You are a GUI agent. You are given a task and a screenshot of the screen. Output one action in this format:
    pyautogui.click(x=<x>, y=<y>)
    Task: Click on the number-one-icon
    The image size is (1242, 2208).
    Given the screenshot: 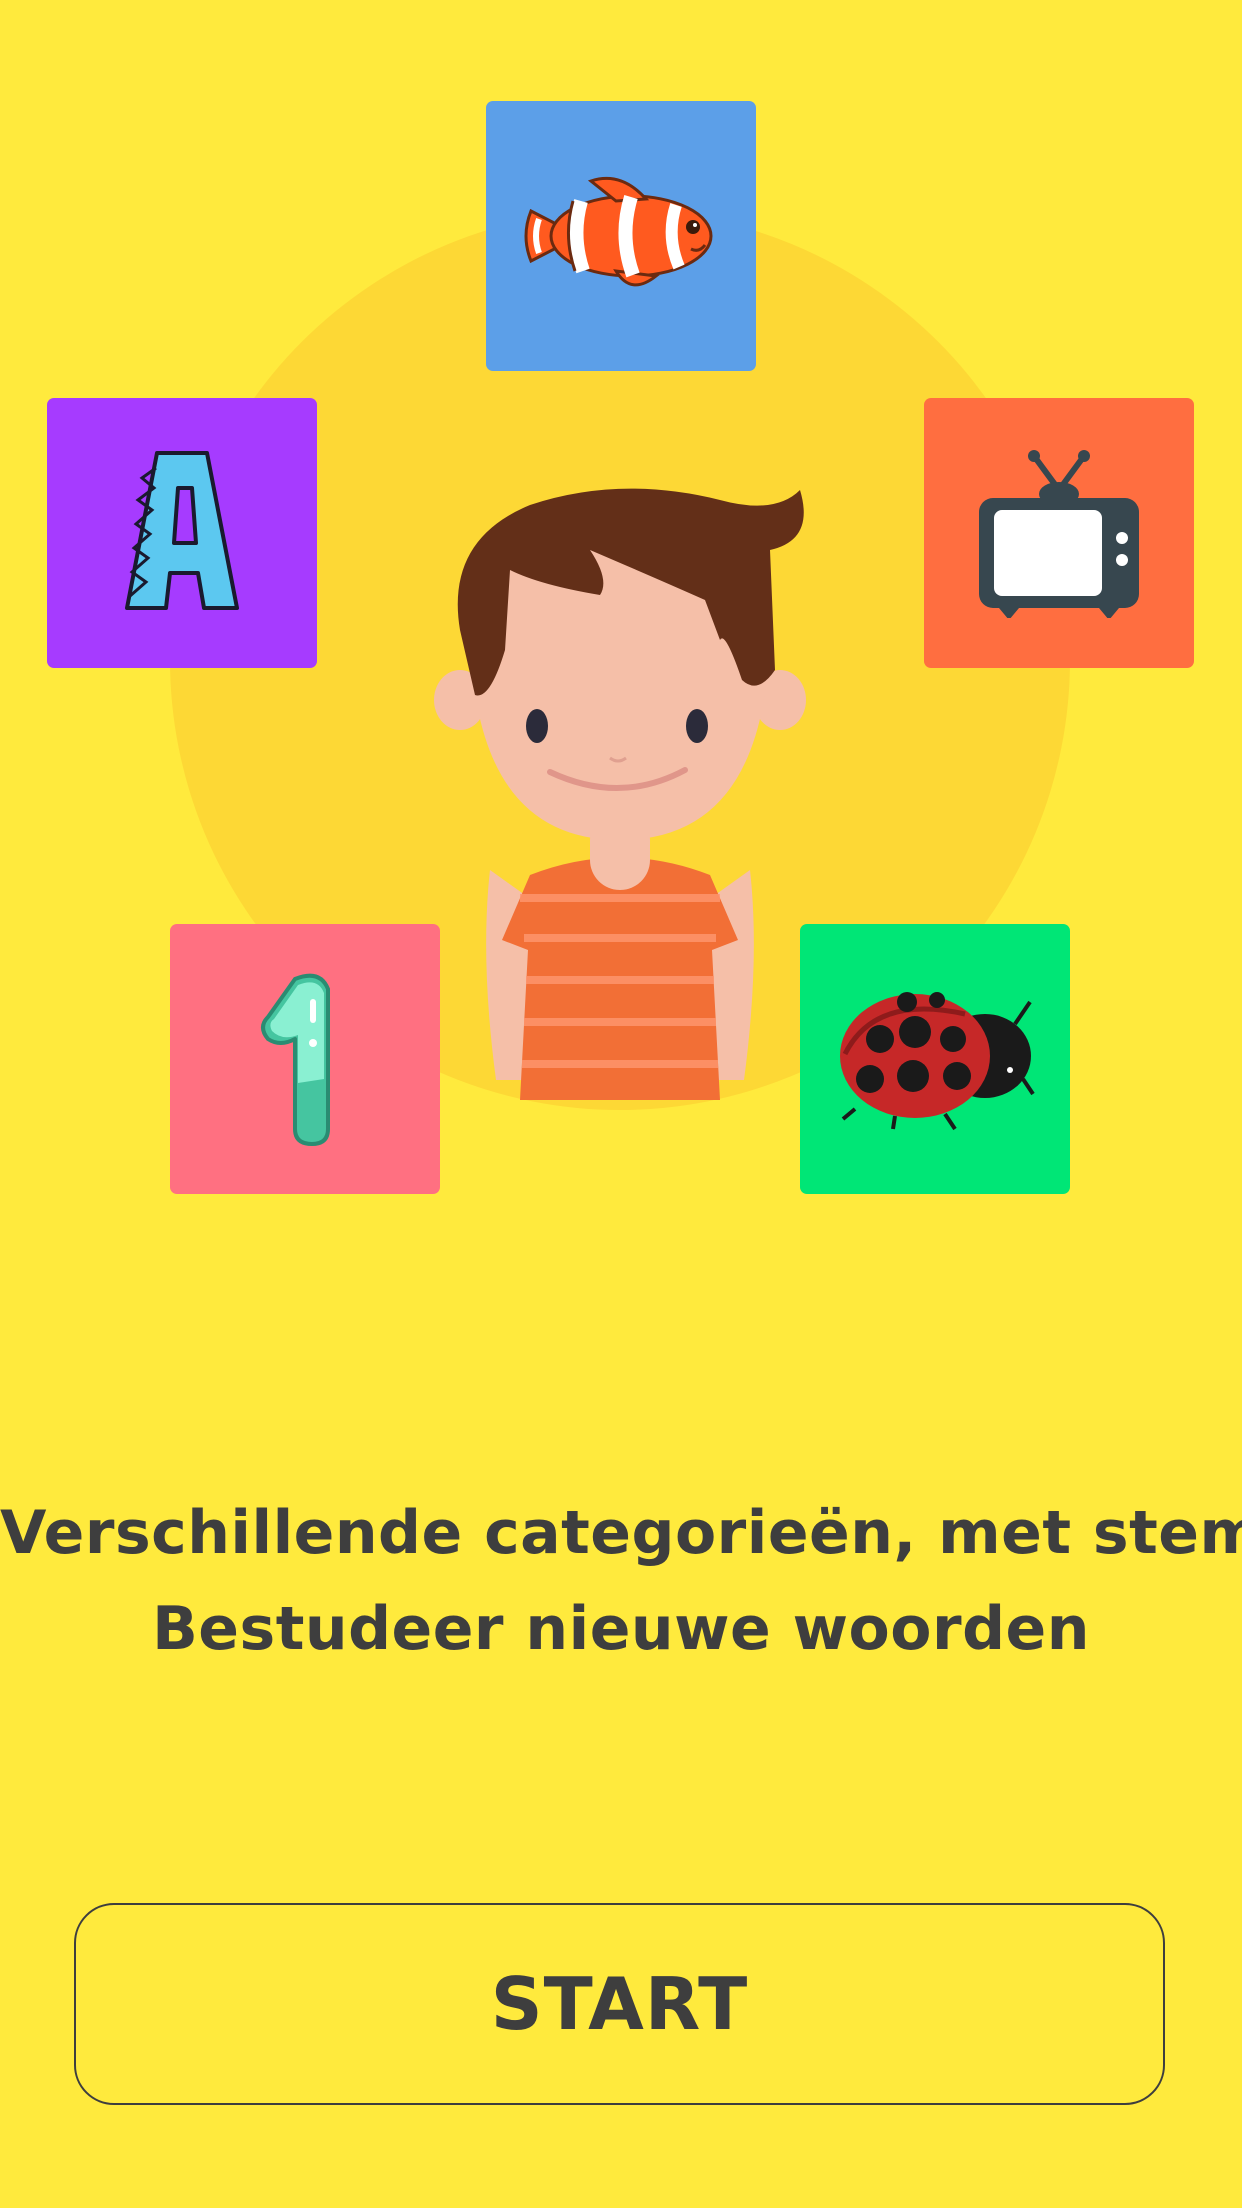 What is the action you would take?
    pyautogui.click(x=295, y=1059)
    